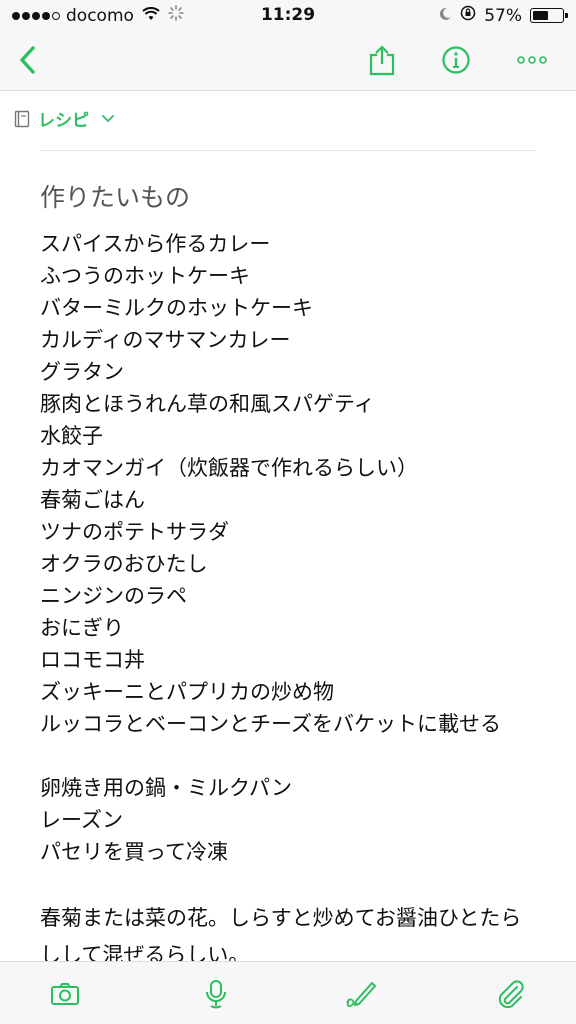  What do you see at coordinates (229, 468) in the screenshot?
I see `list-item: カオマンガイ（炊飯器で作れるらしい）` at bounding box center [229, 468].